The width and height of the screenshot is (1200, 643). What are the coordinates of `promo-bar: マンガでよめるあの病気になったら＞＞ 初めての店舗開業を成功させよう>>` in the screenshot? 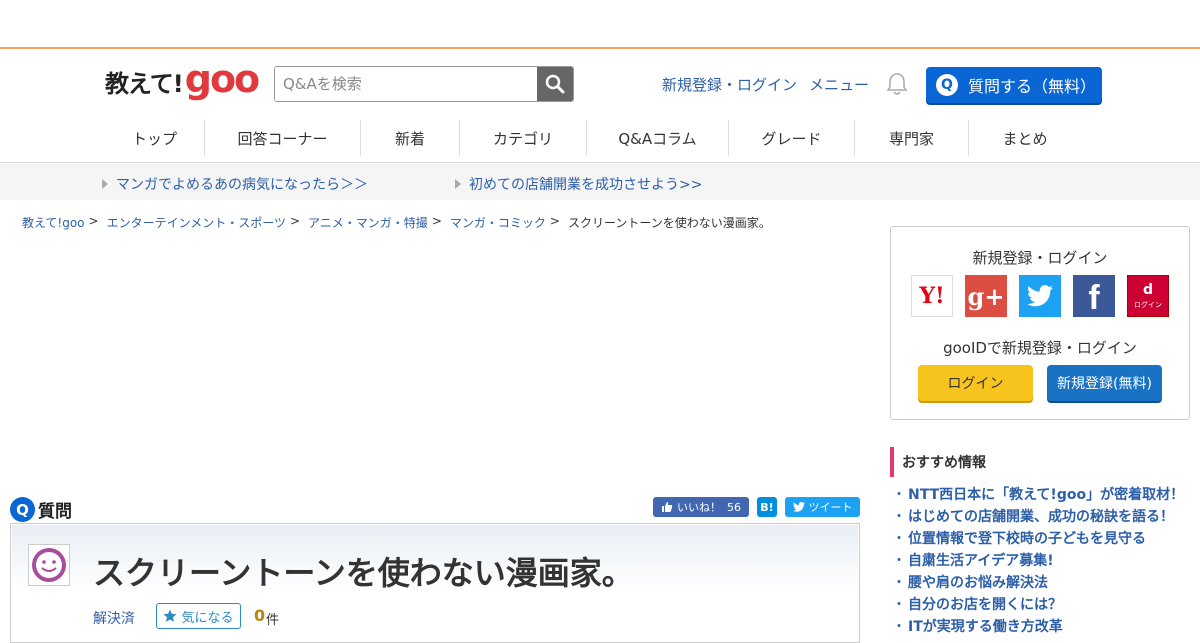 It's located at (600, 181).